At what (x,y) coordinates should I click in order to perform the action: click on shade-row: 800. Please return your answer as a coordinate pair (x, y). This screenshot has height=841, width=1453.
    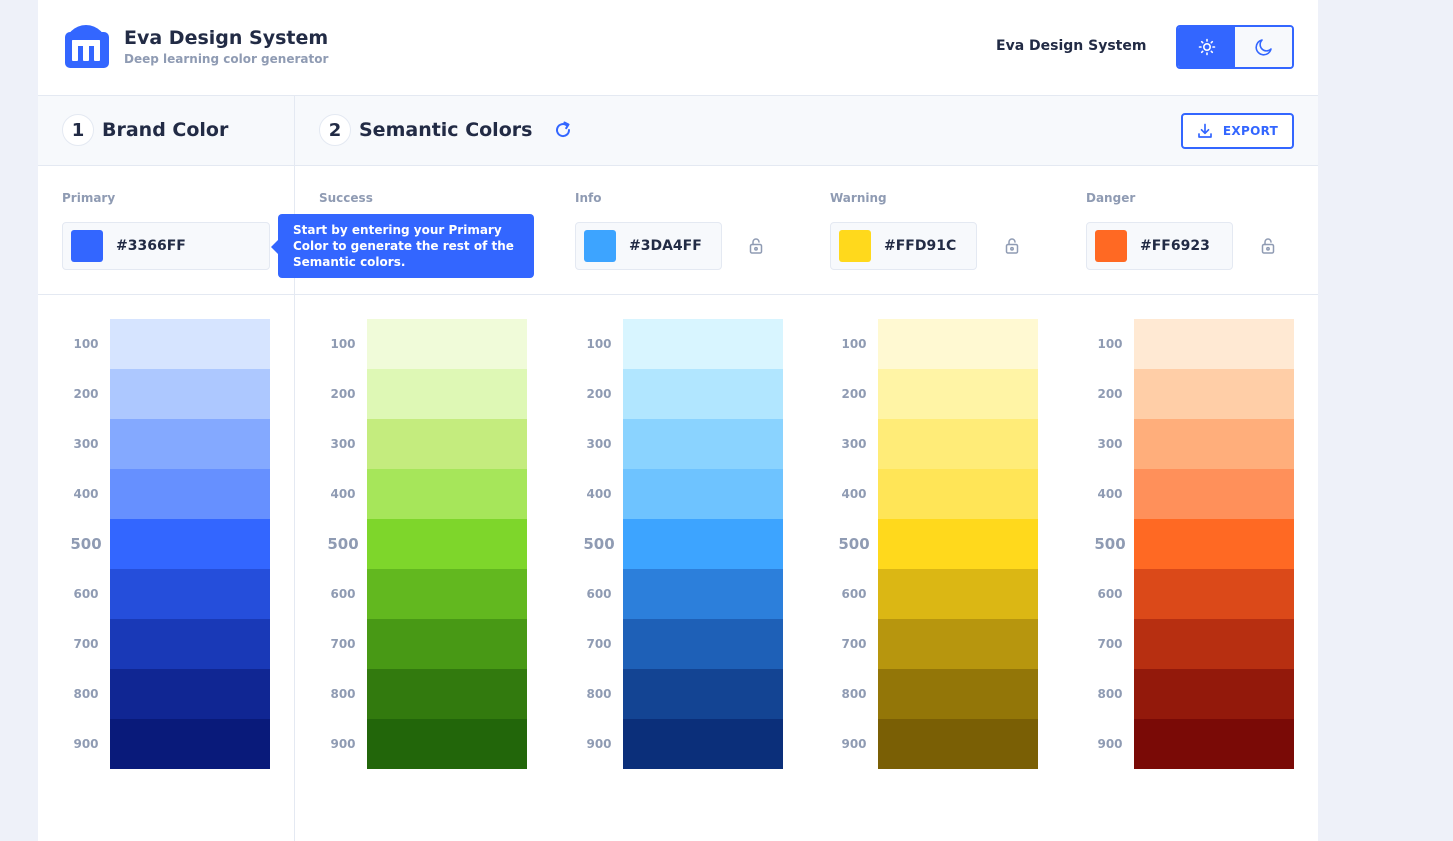
    Looking at the image, I should click on (934, 694).